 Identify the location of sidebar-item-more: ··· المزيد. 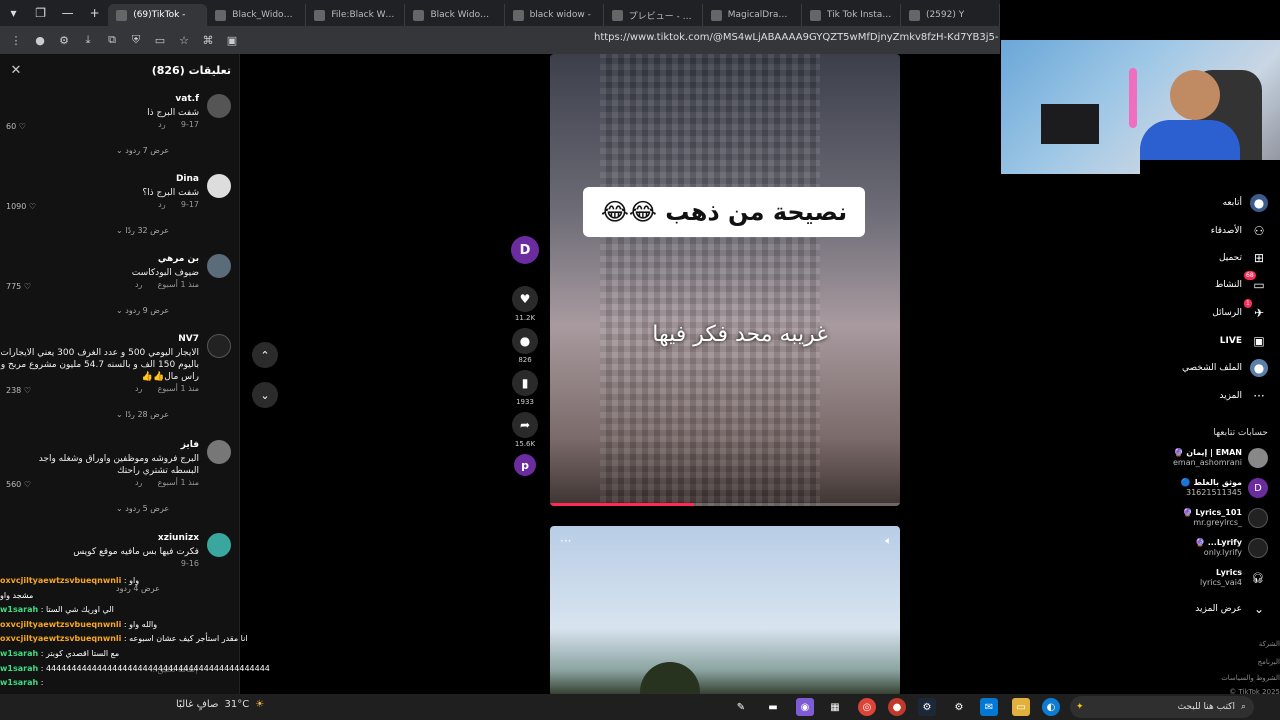
(1243, 396).